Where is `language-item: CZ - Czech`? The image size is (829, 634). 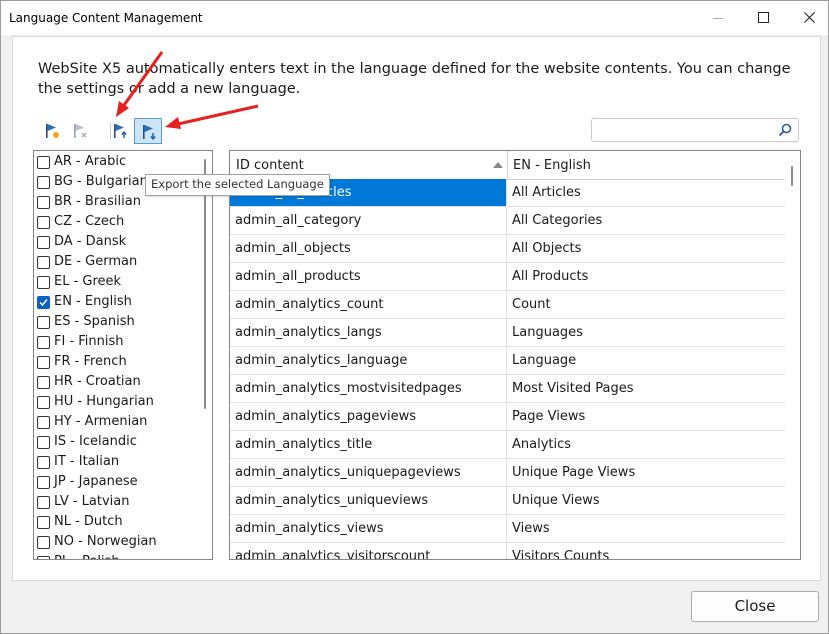 language-item: CZ - Czech is located at coordinates (114, 222).